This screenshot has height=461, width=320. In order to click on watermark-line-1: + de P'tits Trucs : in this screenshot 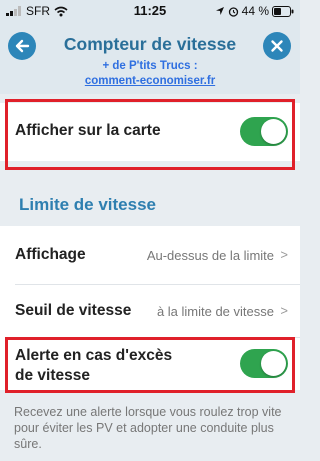, I will do `click(150, 66)`.